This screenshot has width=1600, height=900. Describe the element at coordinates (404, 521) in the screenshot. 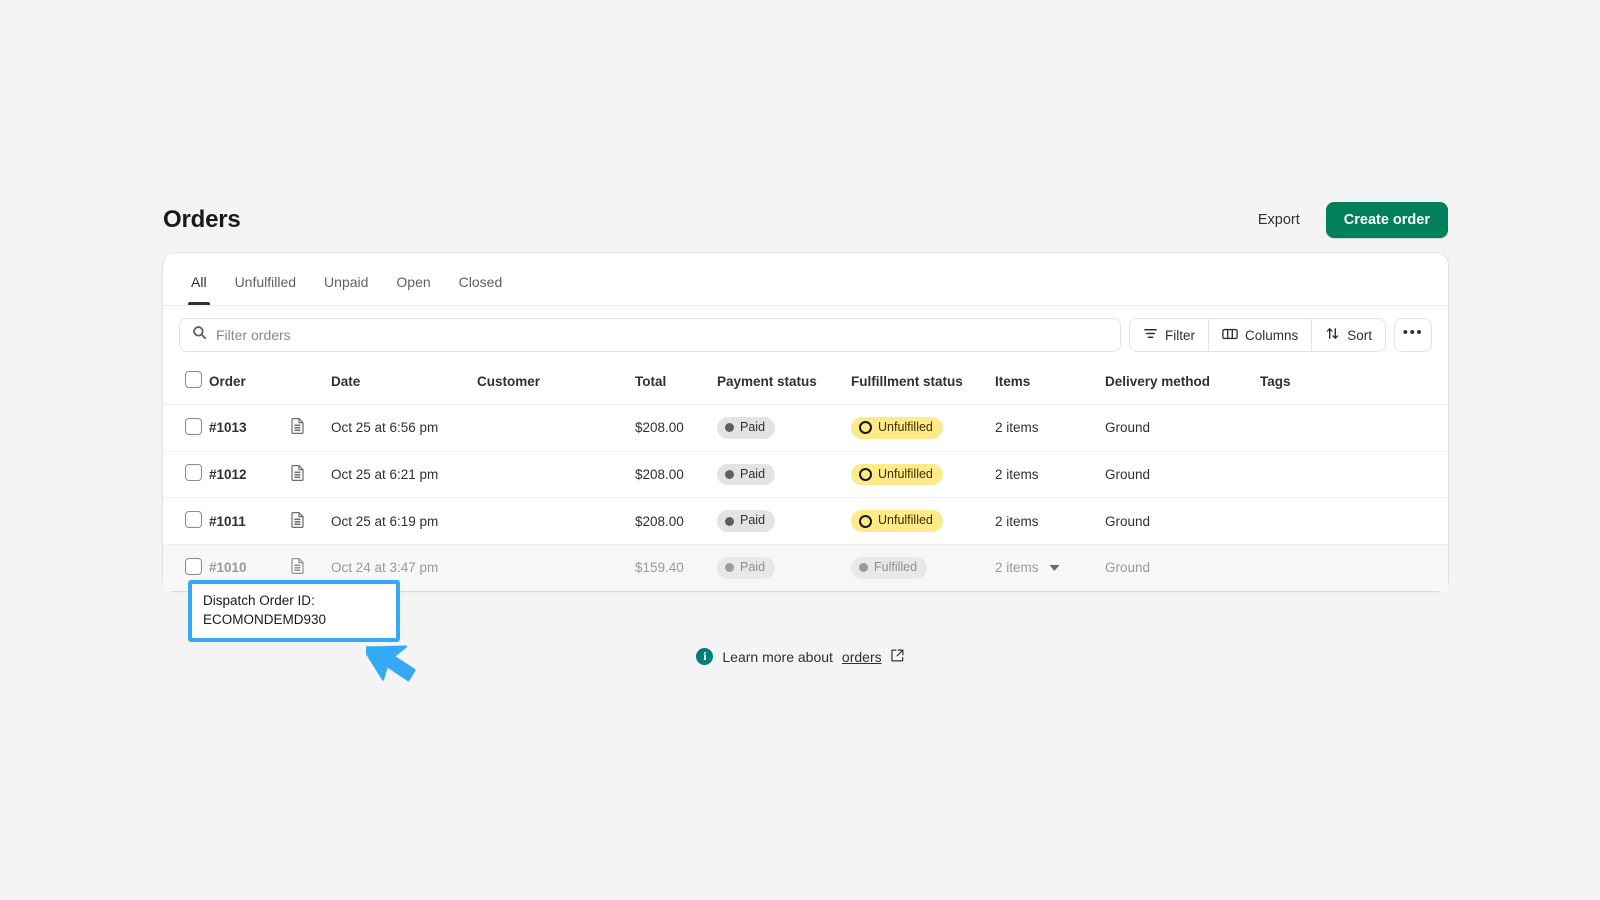

I see `cell-date: Oct 25 at 6:19 pm` at that location.